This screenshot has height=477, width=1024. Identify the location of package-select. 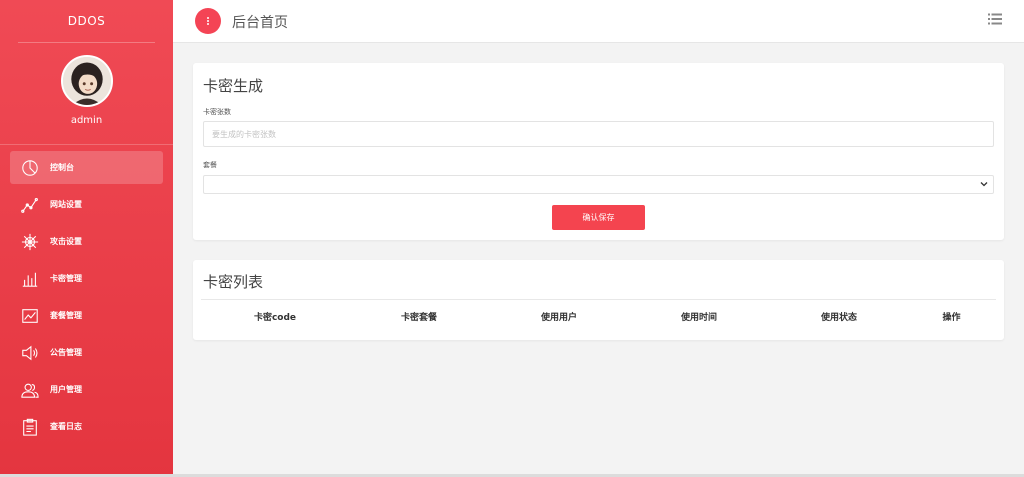
(598, 184).